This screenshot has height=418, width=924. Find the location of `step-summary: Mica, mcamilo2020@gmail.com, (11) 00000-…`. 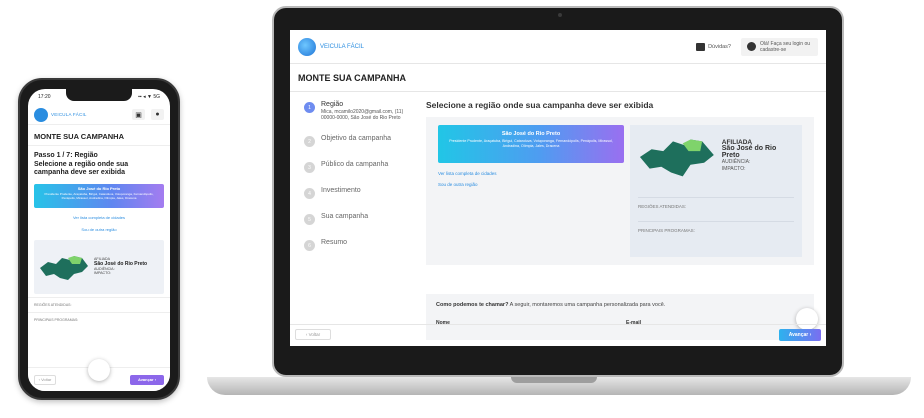

step-summary: Mica, mcamilo2020@gmail.com, (11) 00000-… is located at coordinates (362, 115).